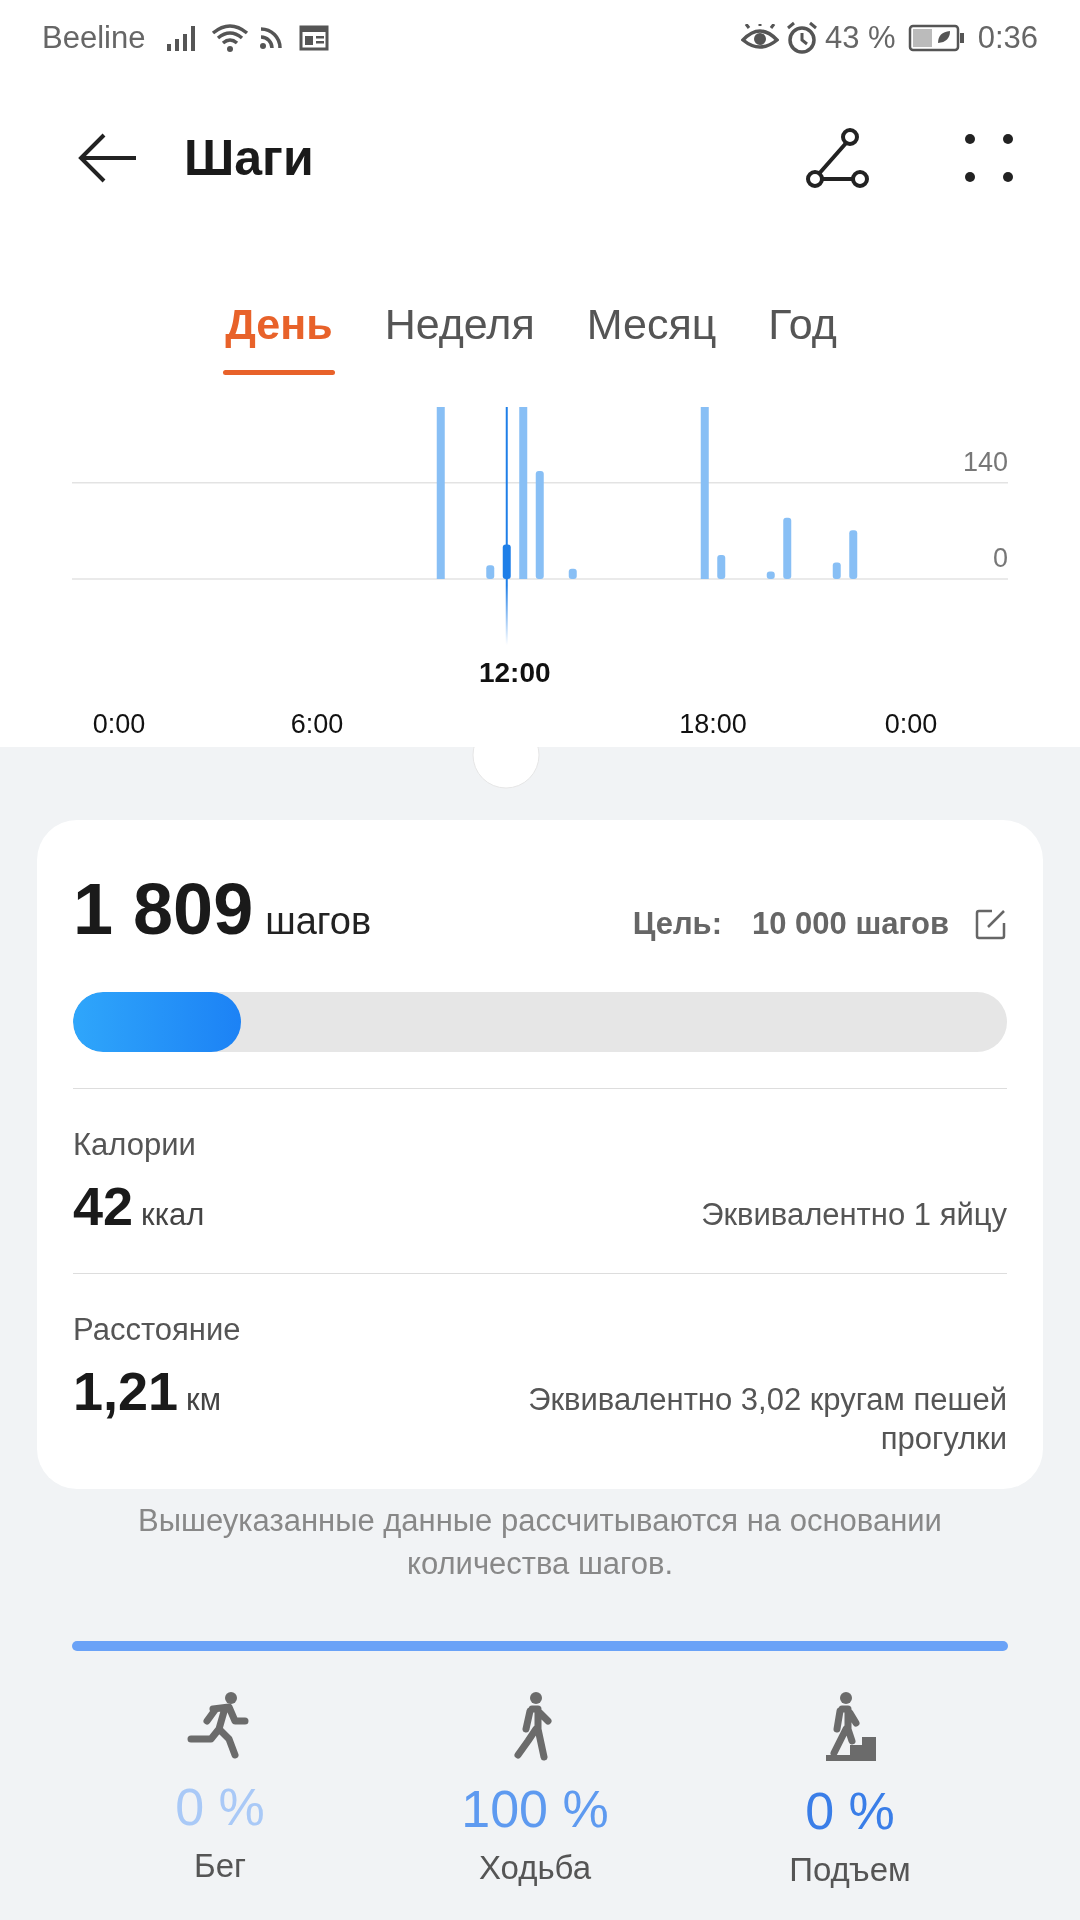 This screenshot has width=1080, height=1920. I want to click on metric-label: Расстояние, so click(157, 1330).